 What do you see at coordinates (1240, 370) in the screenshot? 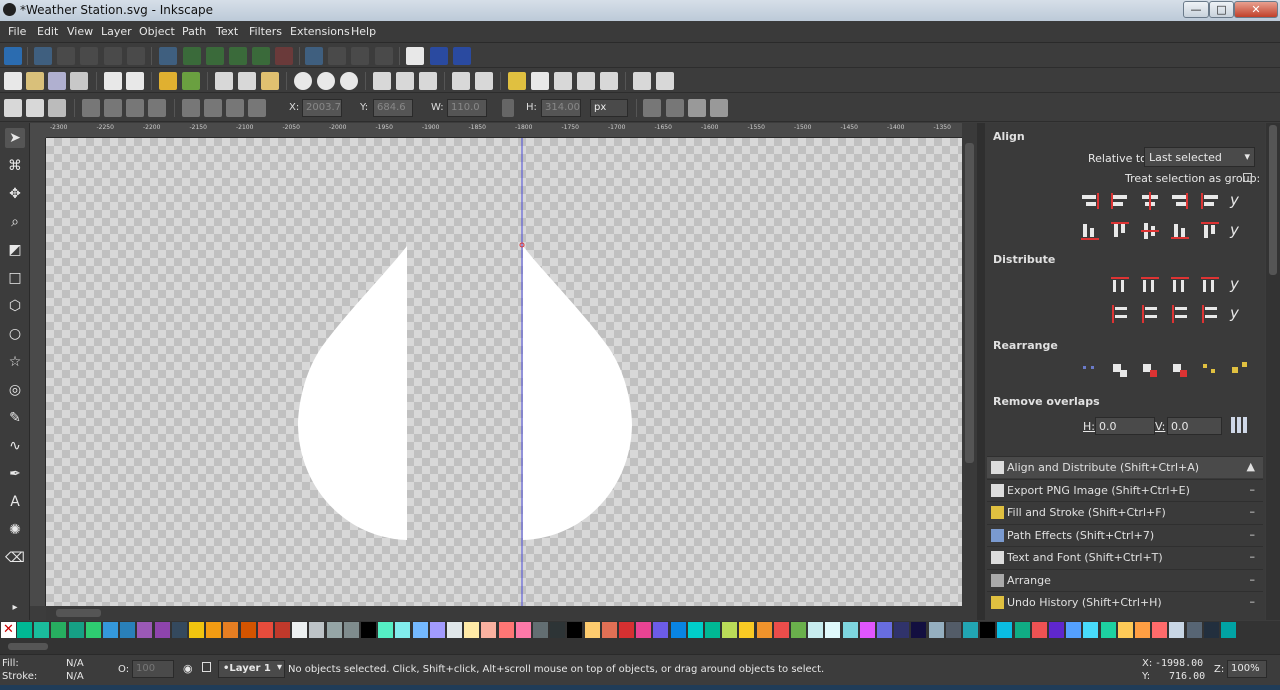
I see `unclump-icon` at bounding box center [1240, 370].